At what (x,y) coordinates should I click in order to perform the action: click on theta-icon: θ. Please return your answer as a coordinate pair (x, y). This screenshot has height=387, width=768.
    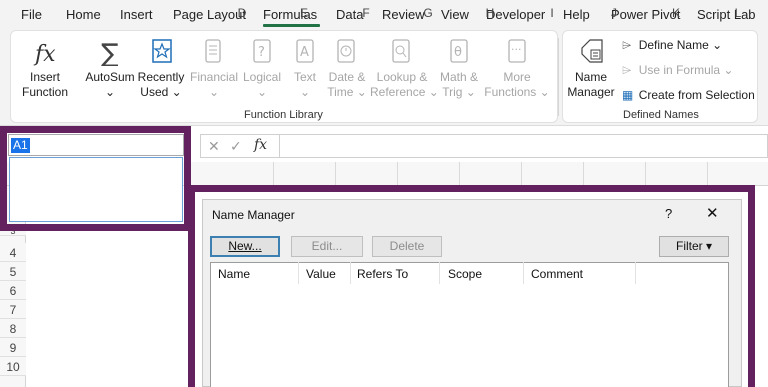
    Looking at the image, I should click on (459, 52).